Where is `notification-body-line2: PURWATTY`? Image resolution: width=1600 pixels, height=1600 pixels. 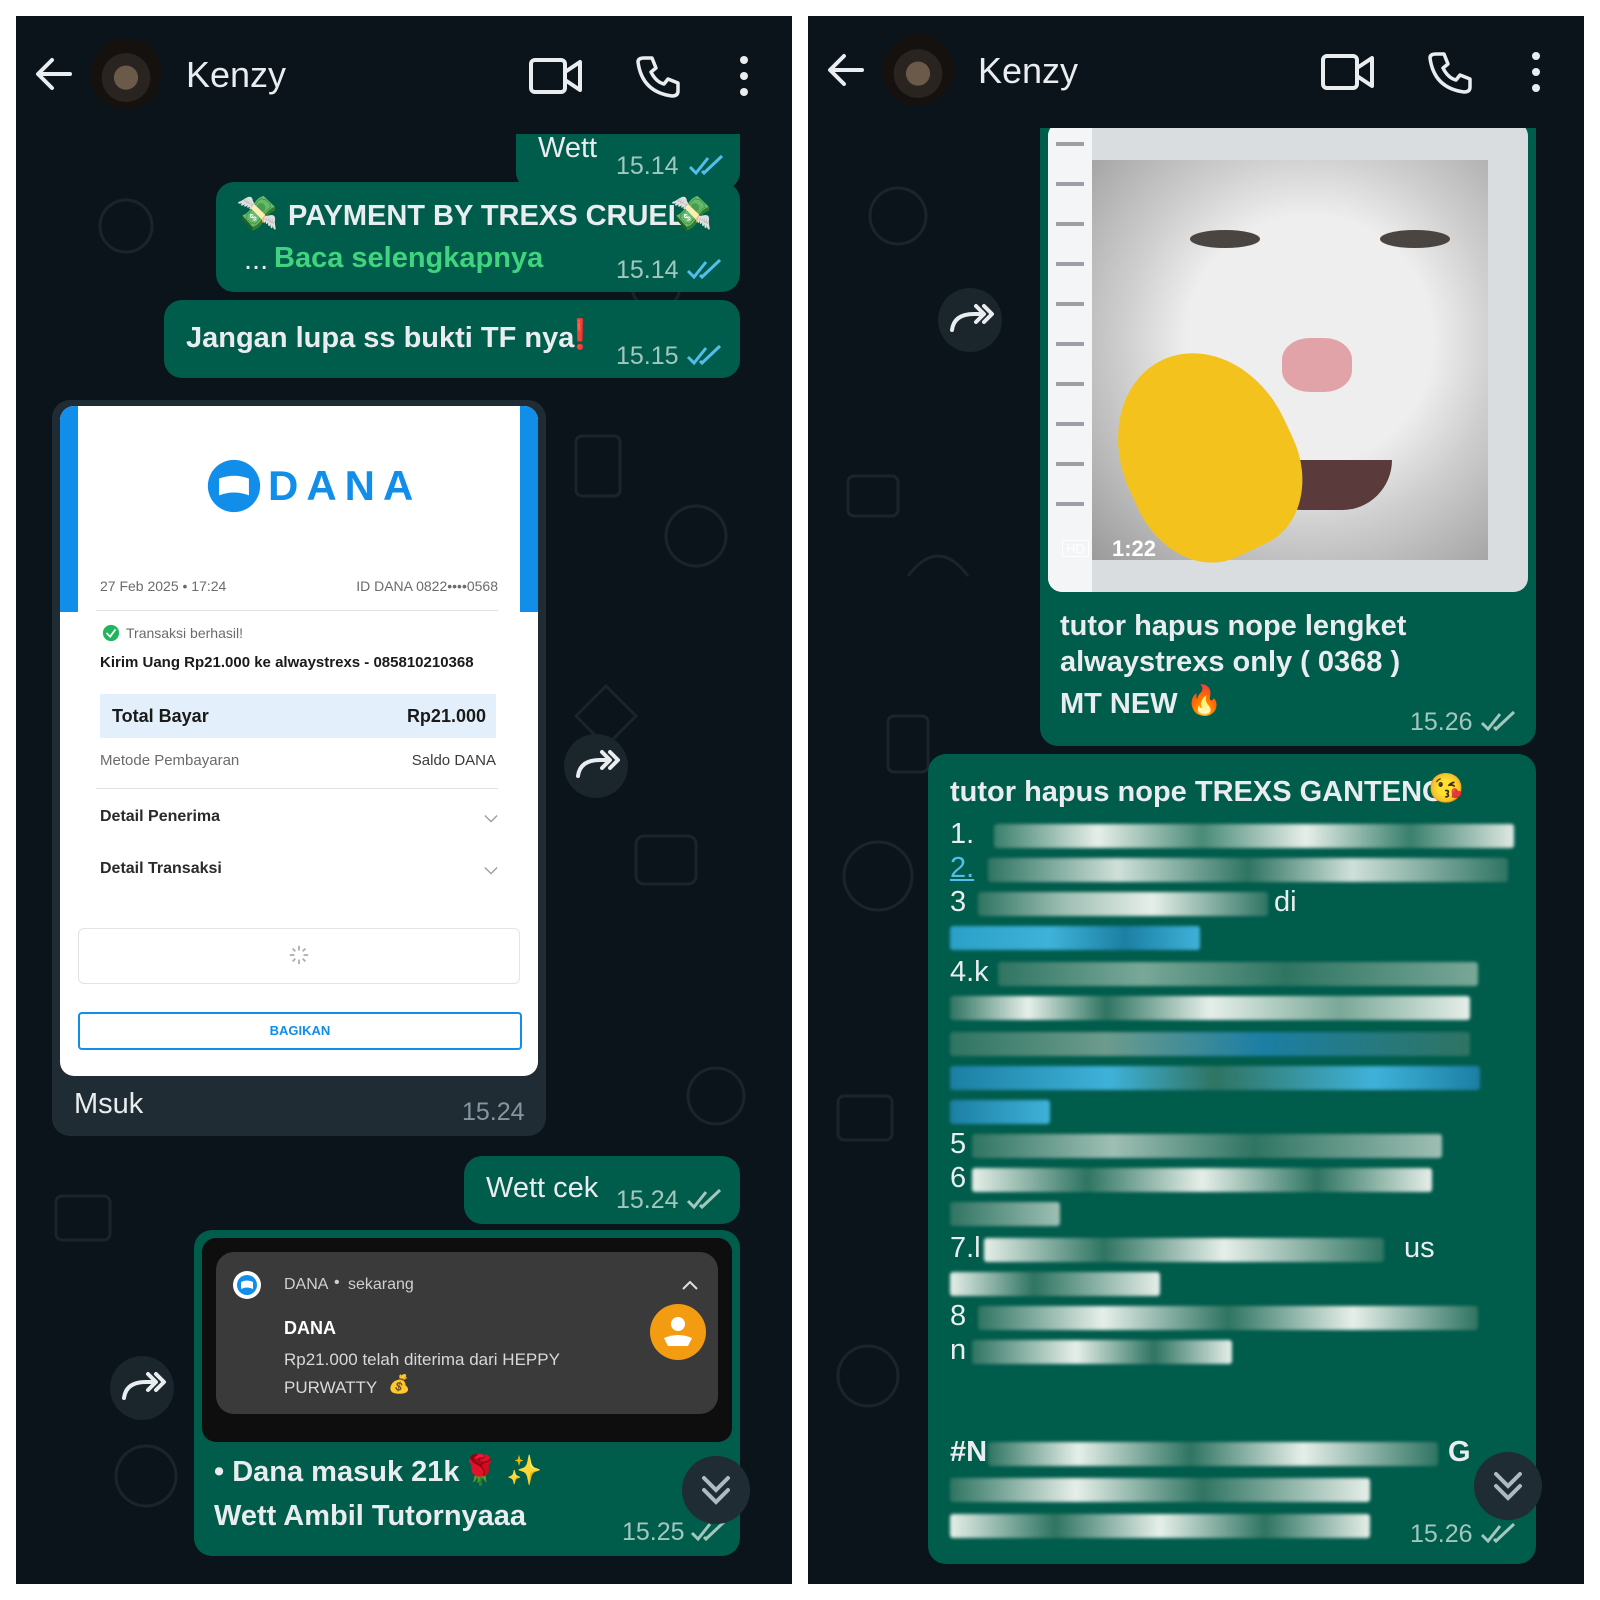 notification-body-line2: PURWATTY is located at coordinates (331, 1387).